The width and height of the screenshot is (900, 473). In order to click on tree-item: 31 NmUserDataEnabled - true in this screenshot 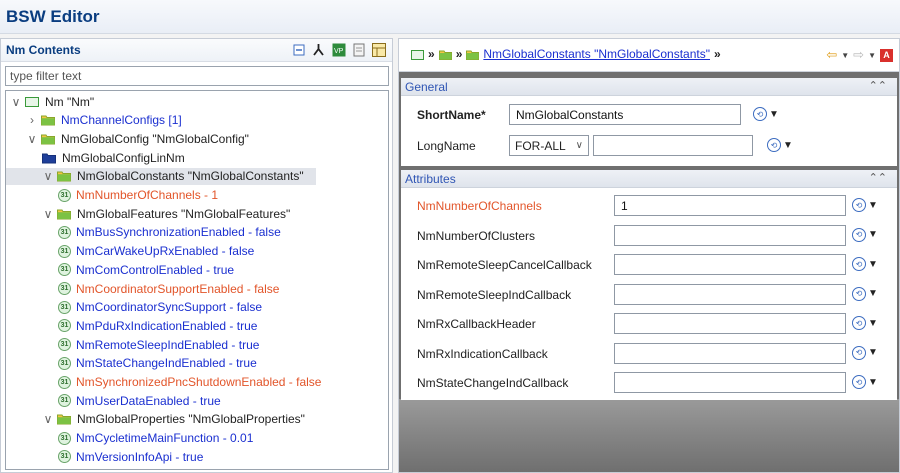, I will do `click(139, 400)`.